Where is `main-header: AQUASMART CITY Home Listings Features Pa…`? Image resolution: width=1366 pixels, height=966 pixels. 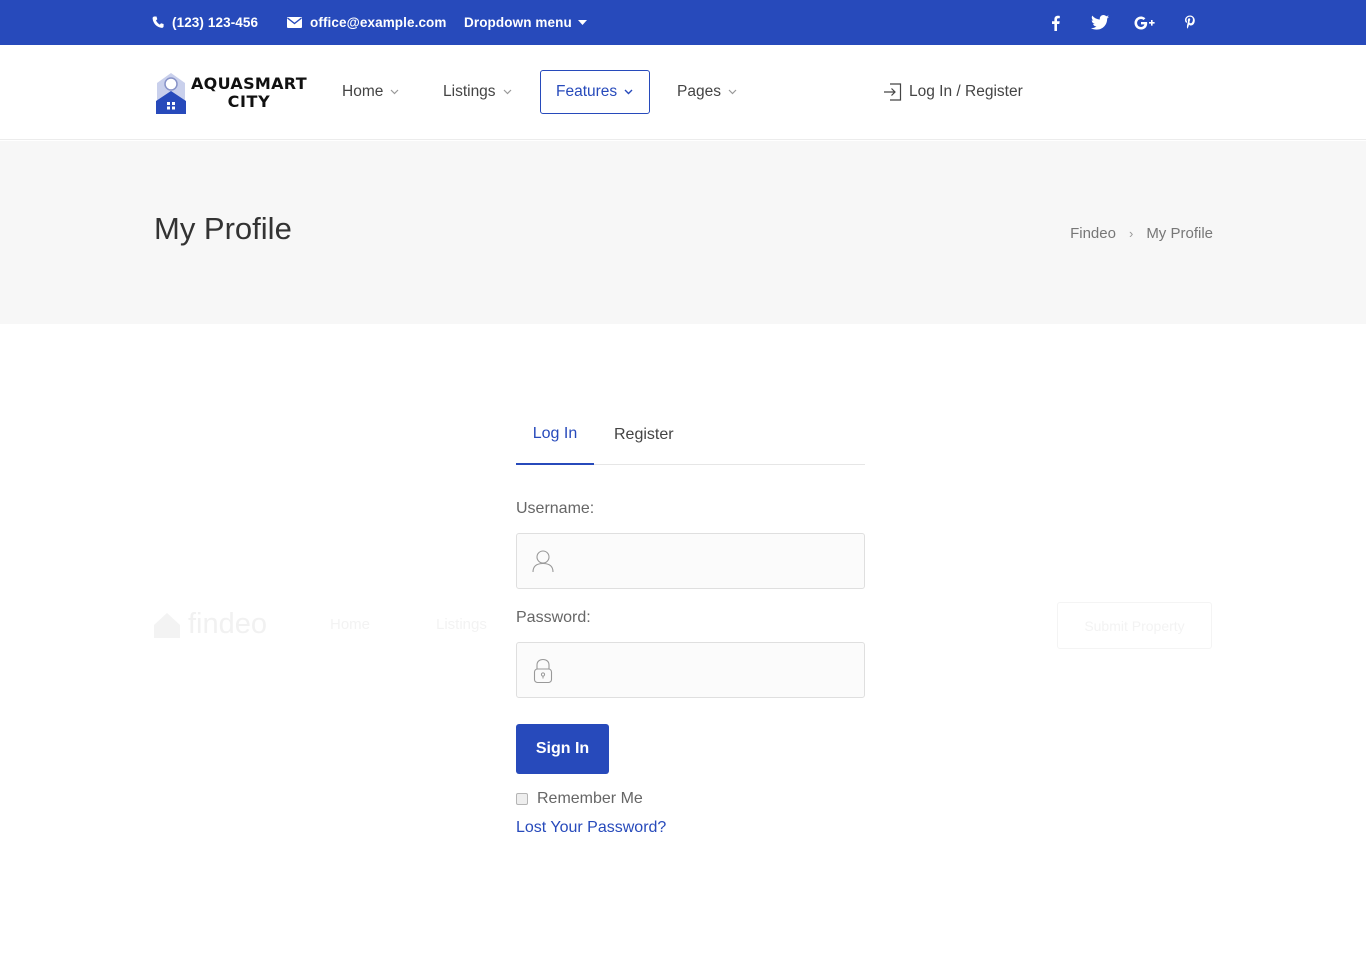 main-header: AQUASMART CITY Home Listings Features Pa… is located at coordinates (683, 92).